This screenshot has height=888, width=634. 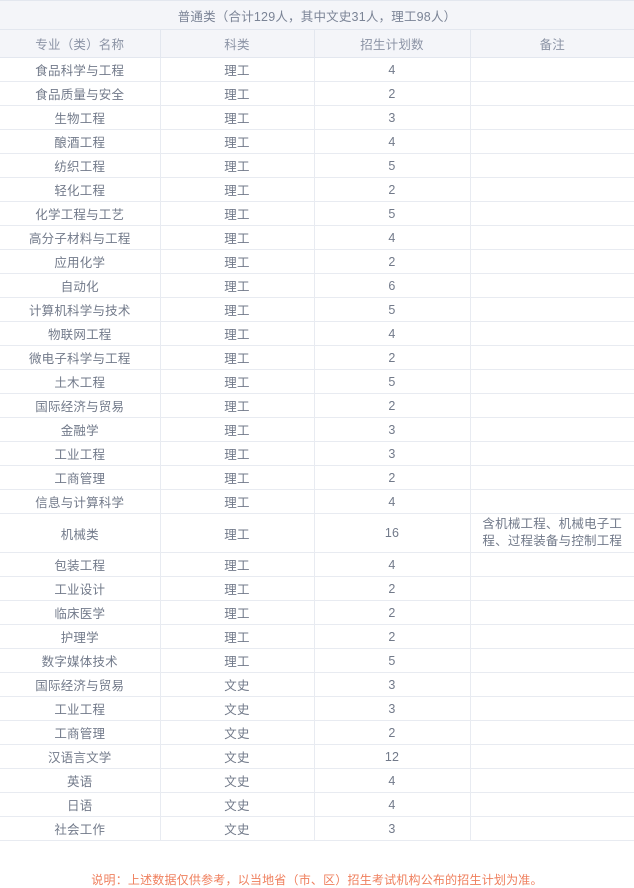 I want to click on table-title-row: 普通类（合计129人，其中文史31人，理工98人）, so click(x=317, y=15).